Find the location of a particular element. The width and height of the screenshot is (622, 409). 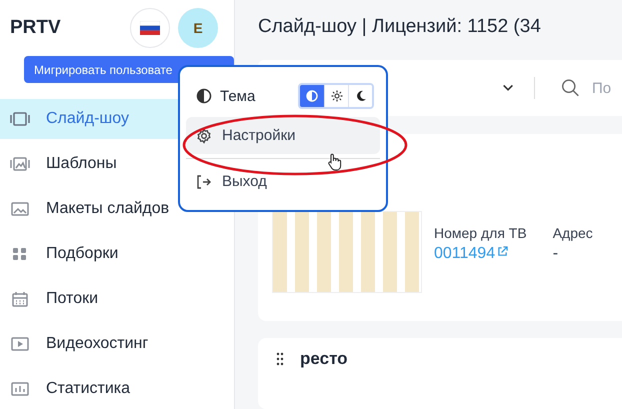

drag-handle-icon is located at coordinates (280, 359).